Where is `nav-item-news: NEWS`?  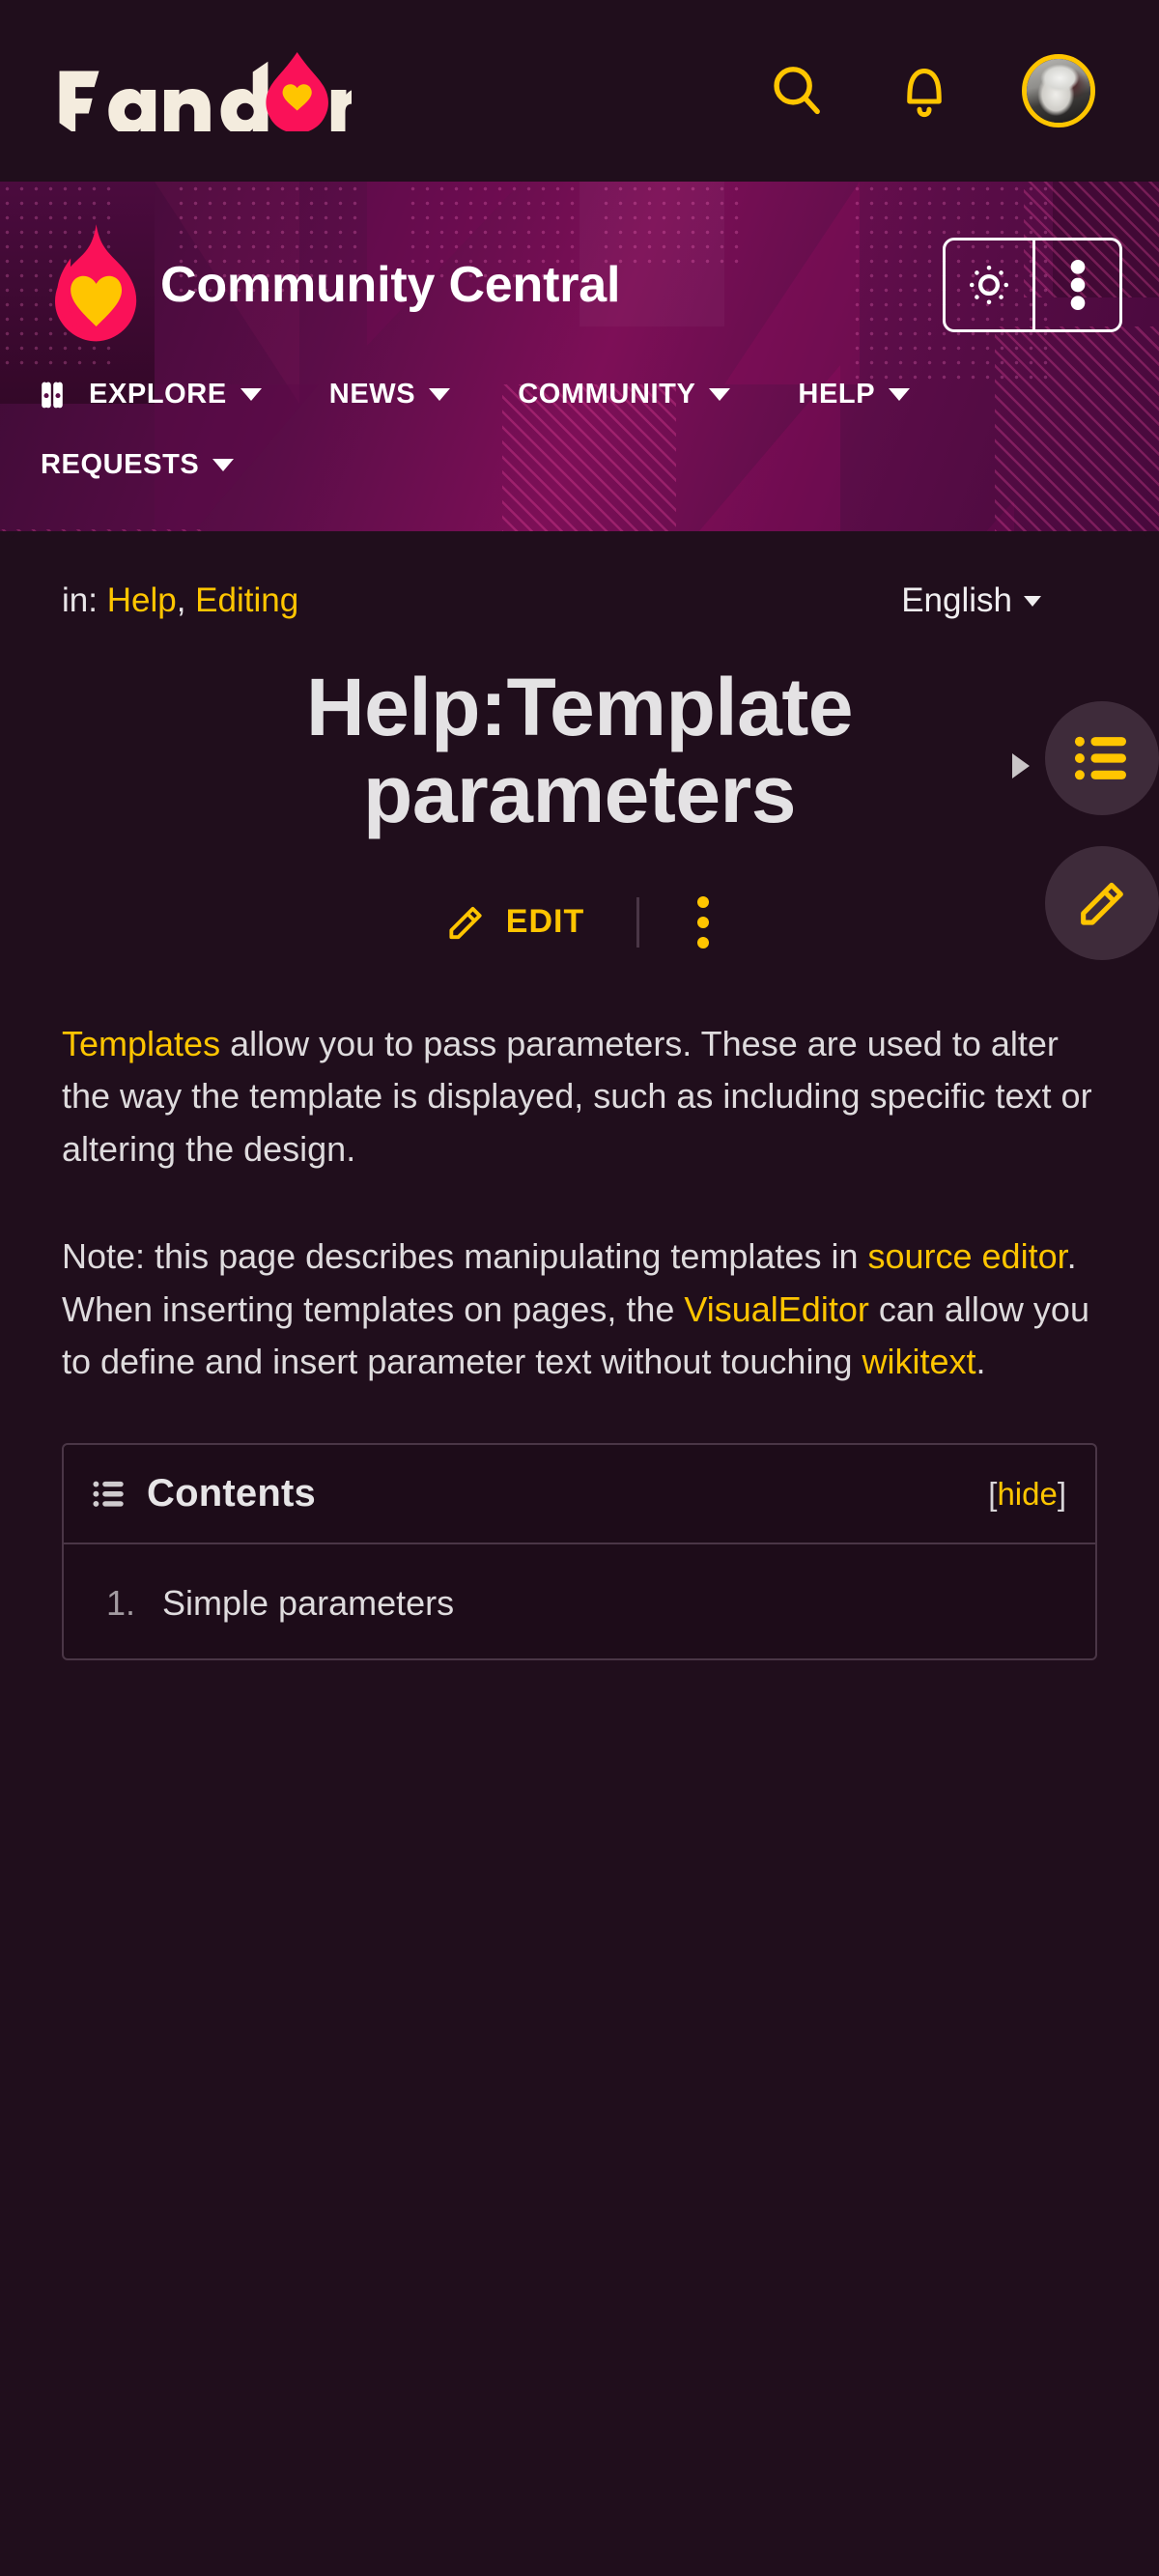 nav-item-news: NEWS is located at coordinates (389, 394).